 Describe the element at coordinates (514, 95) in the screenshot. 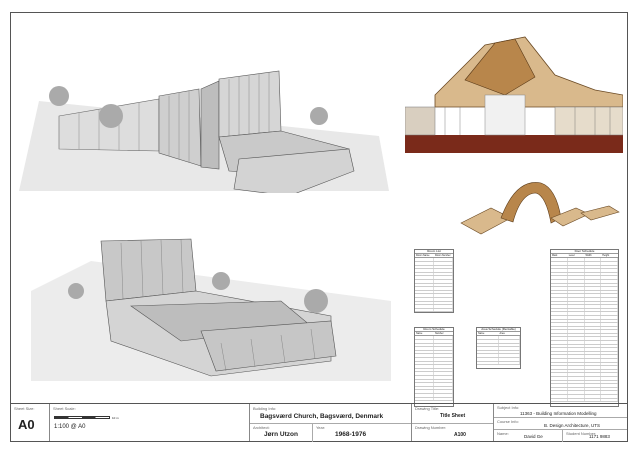

I see `section-perspective-view` at that location.